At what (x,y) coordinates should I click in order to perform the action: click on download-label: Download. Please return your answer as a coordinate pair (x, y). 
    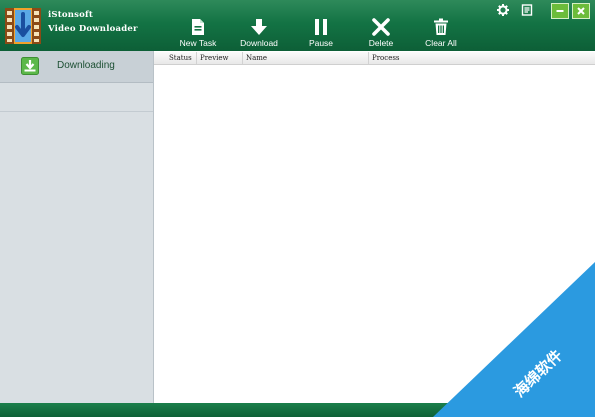
    Looking at the image, I should click on (259, 43).